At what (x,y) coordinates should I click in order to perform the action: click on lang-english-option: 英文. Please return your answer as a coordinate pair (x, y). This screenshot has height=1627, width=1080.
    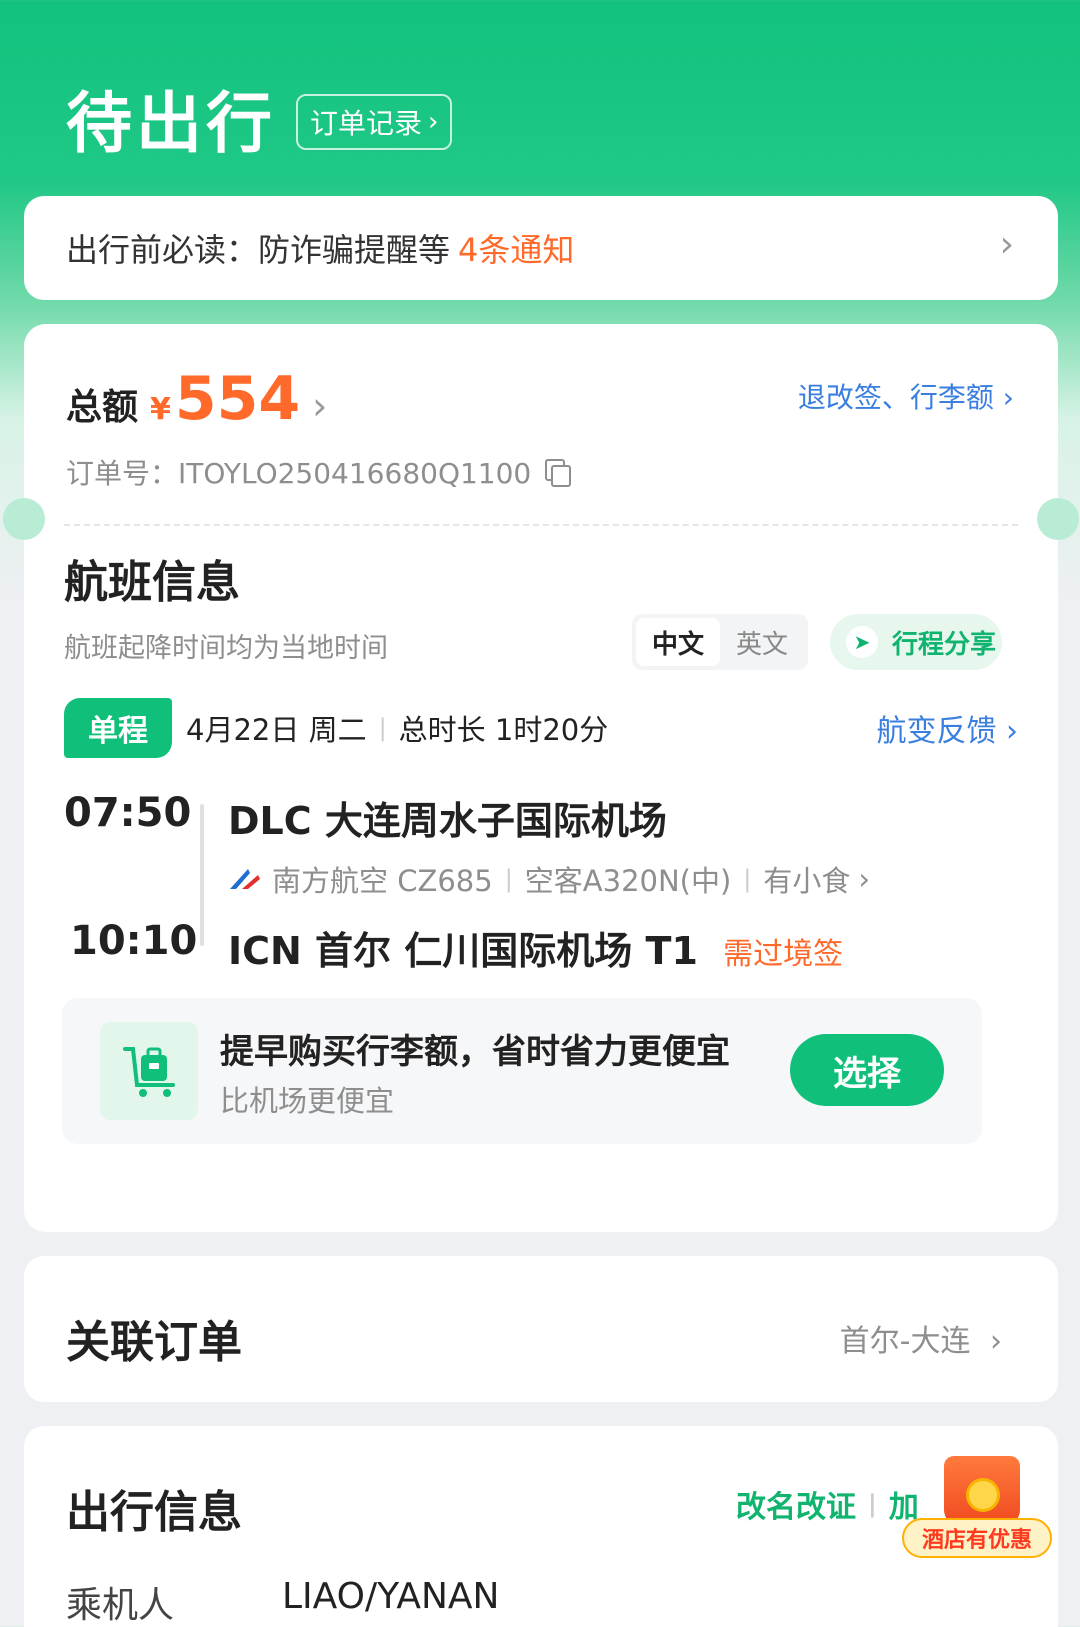
    Looking at the image, I should click on (762, 642).